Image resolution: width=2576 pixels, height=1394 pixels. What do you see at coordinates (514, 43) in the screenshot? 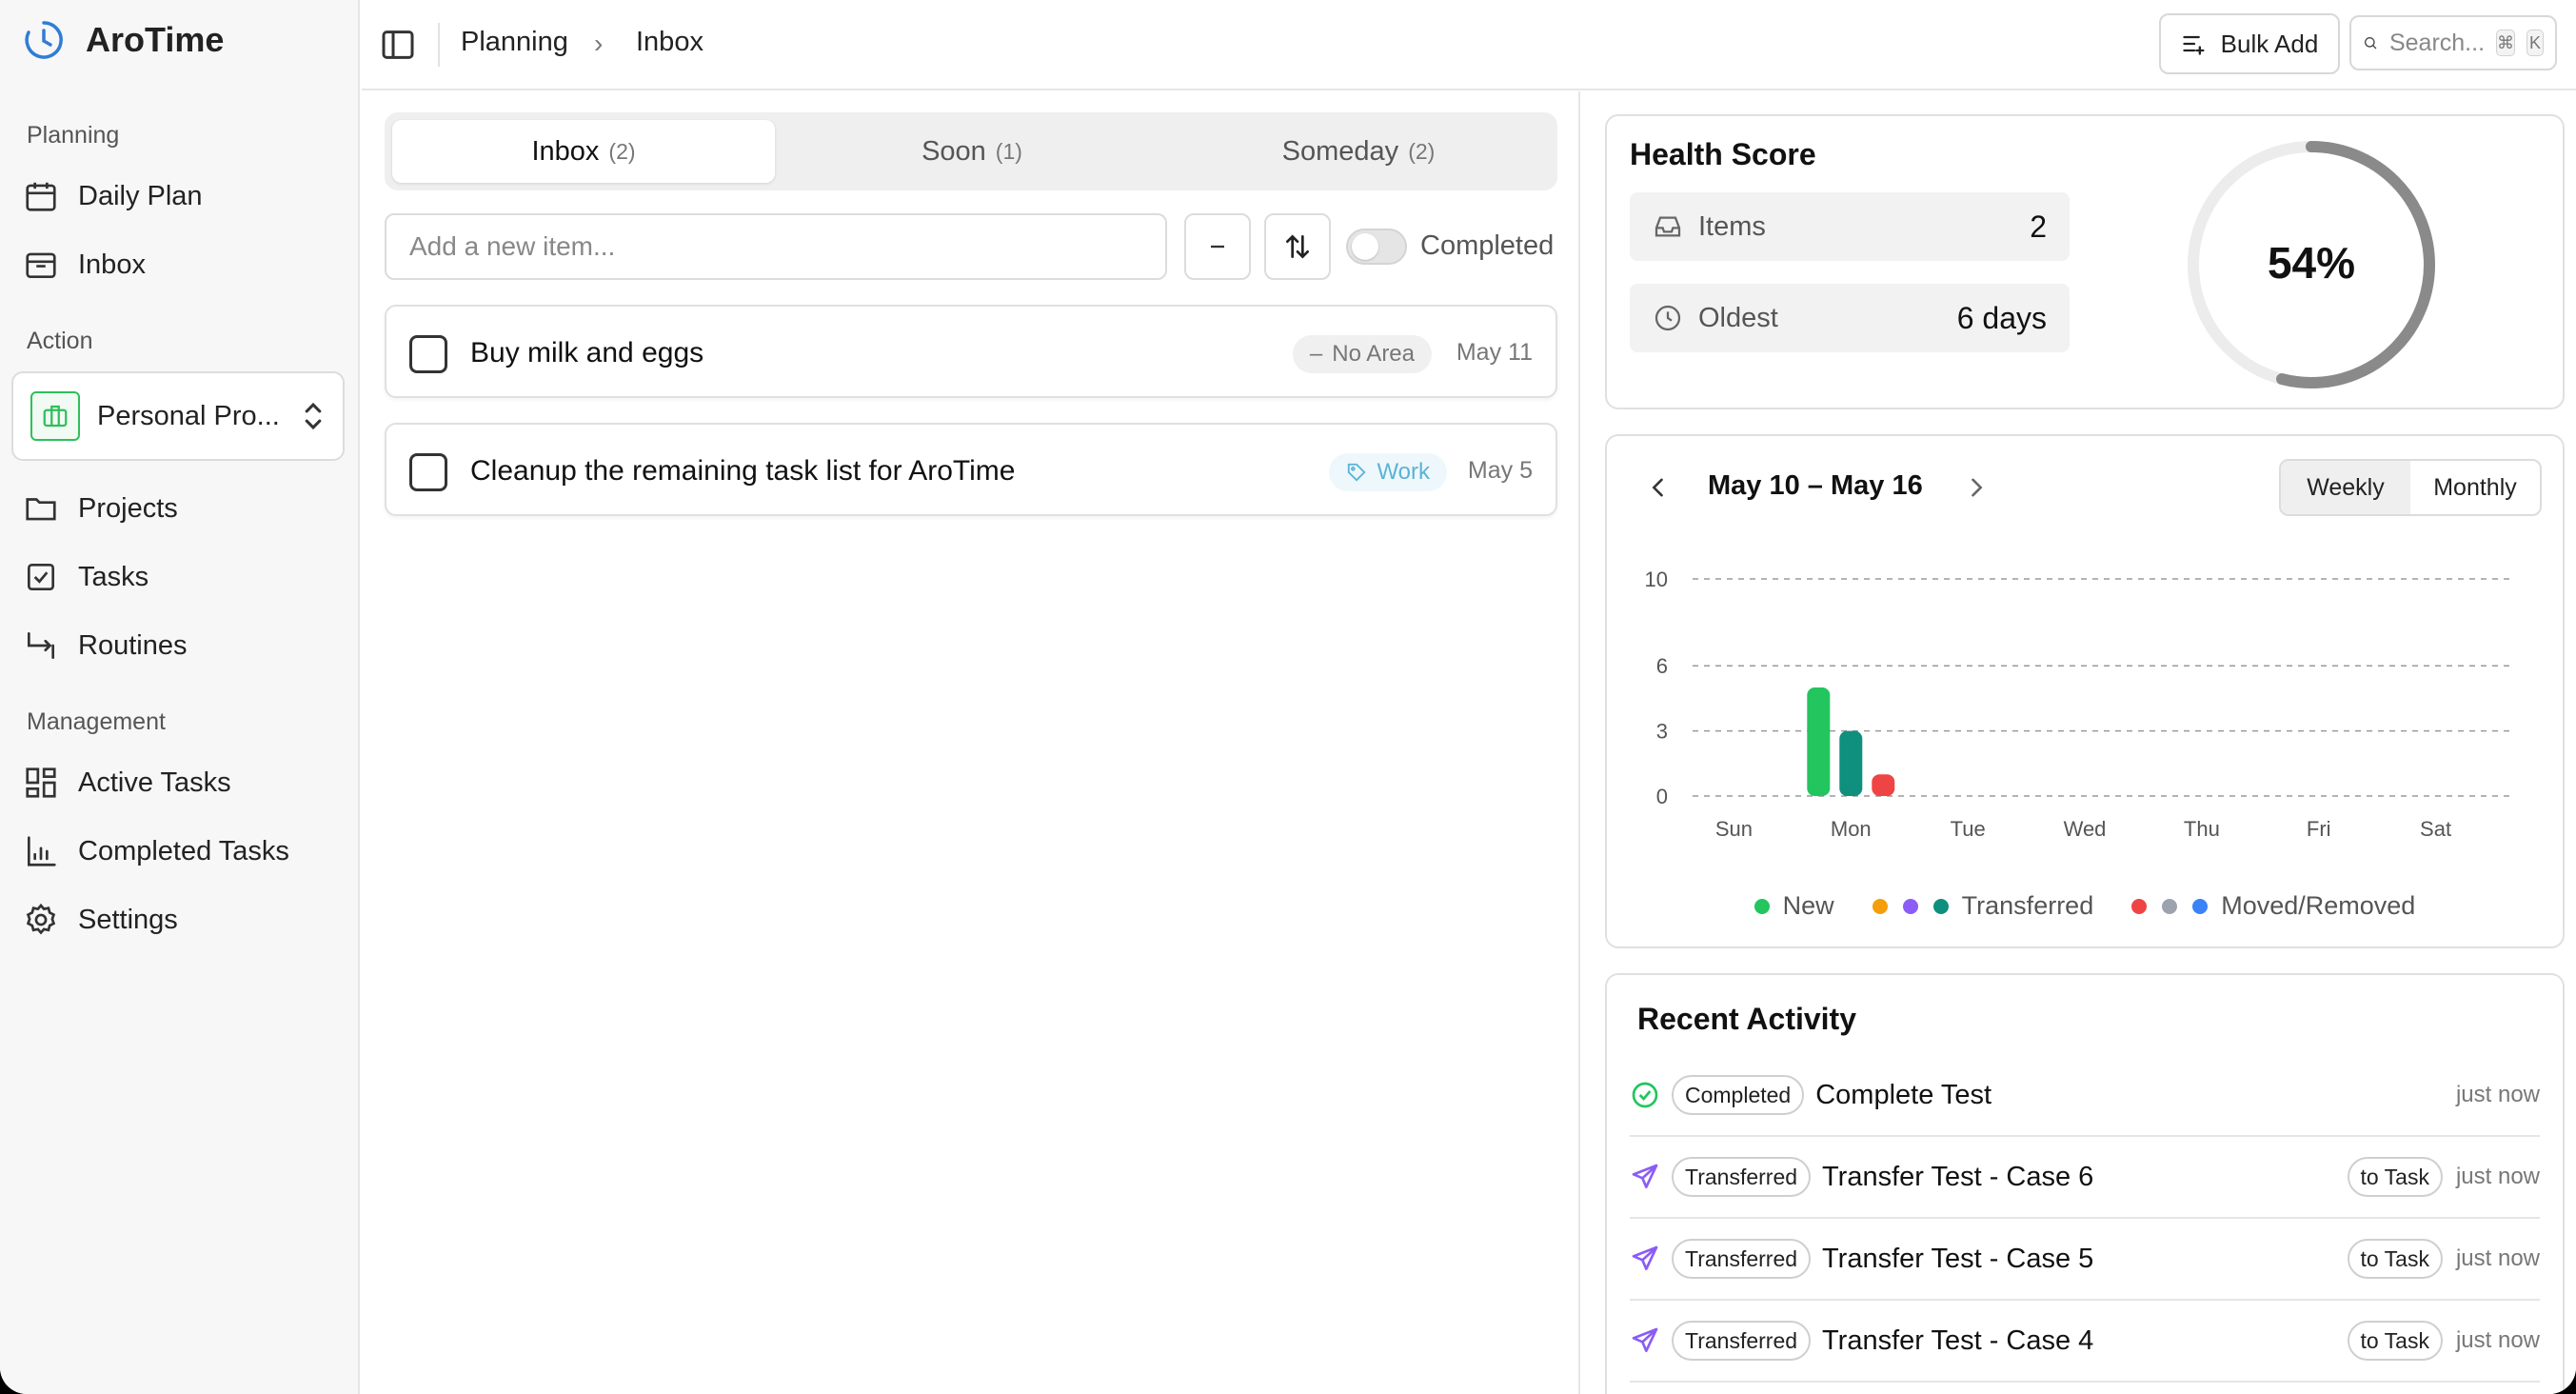
I see `breadcrumb-planning: Planning` at bounding box center [514, 43].